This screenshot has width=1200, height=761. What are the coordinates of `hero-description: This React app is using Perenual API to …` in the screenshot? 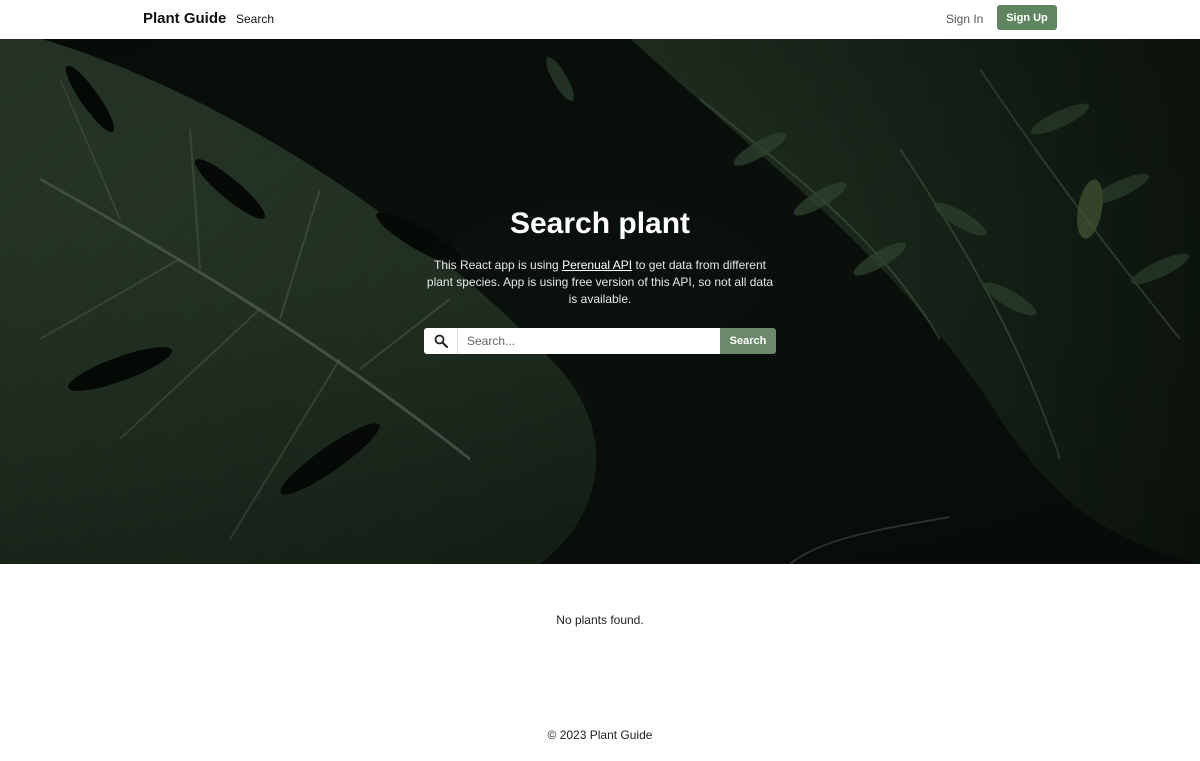 It's located at (600, 282).